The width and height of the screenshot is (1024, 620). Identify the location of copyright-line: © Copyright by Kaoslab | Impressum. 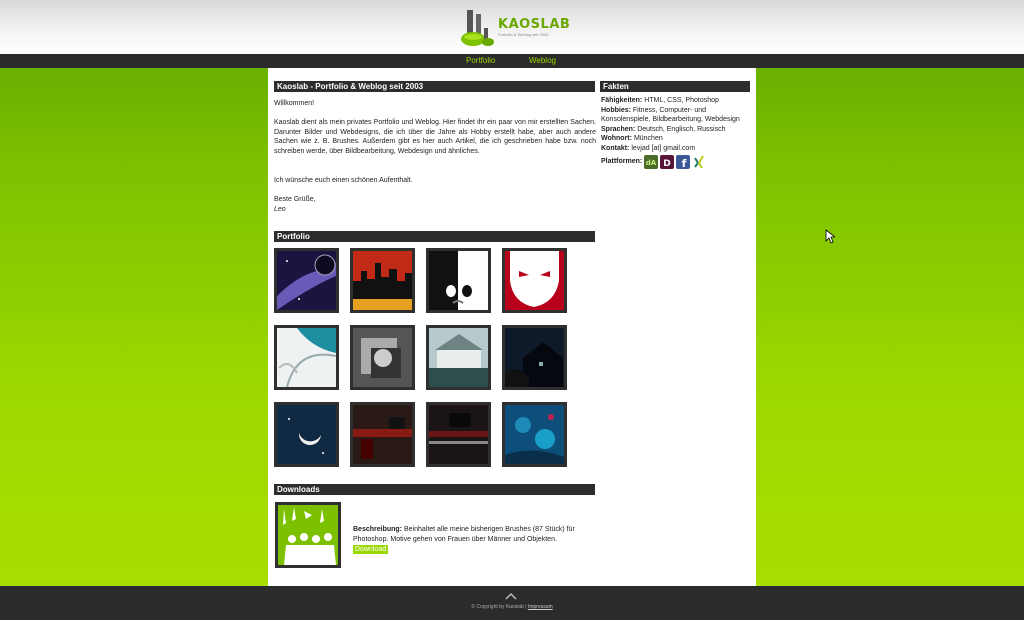
(512, 607).